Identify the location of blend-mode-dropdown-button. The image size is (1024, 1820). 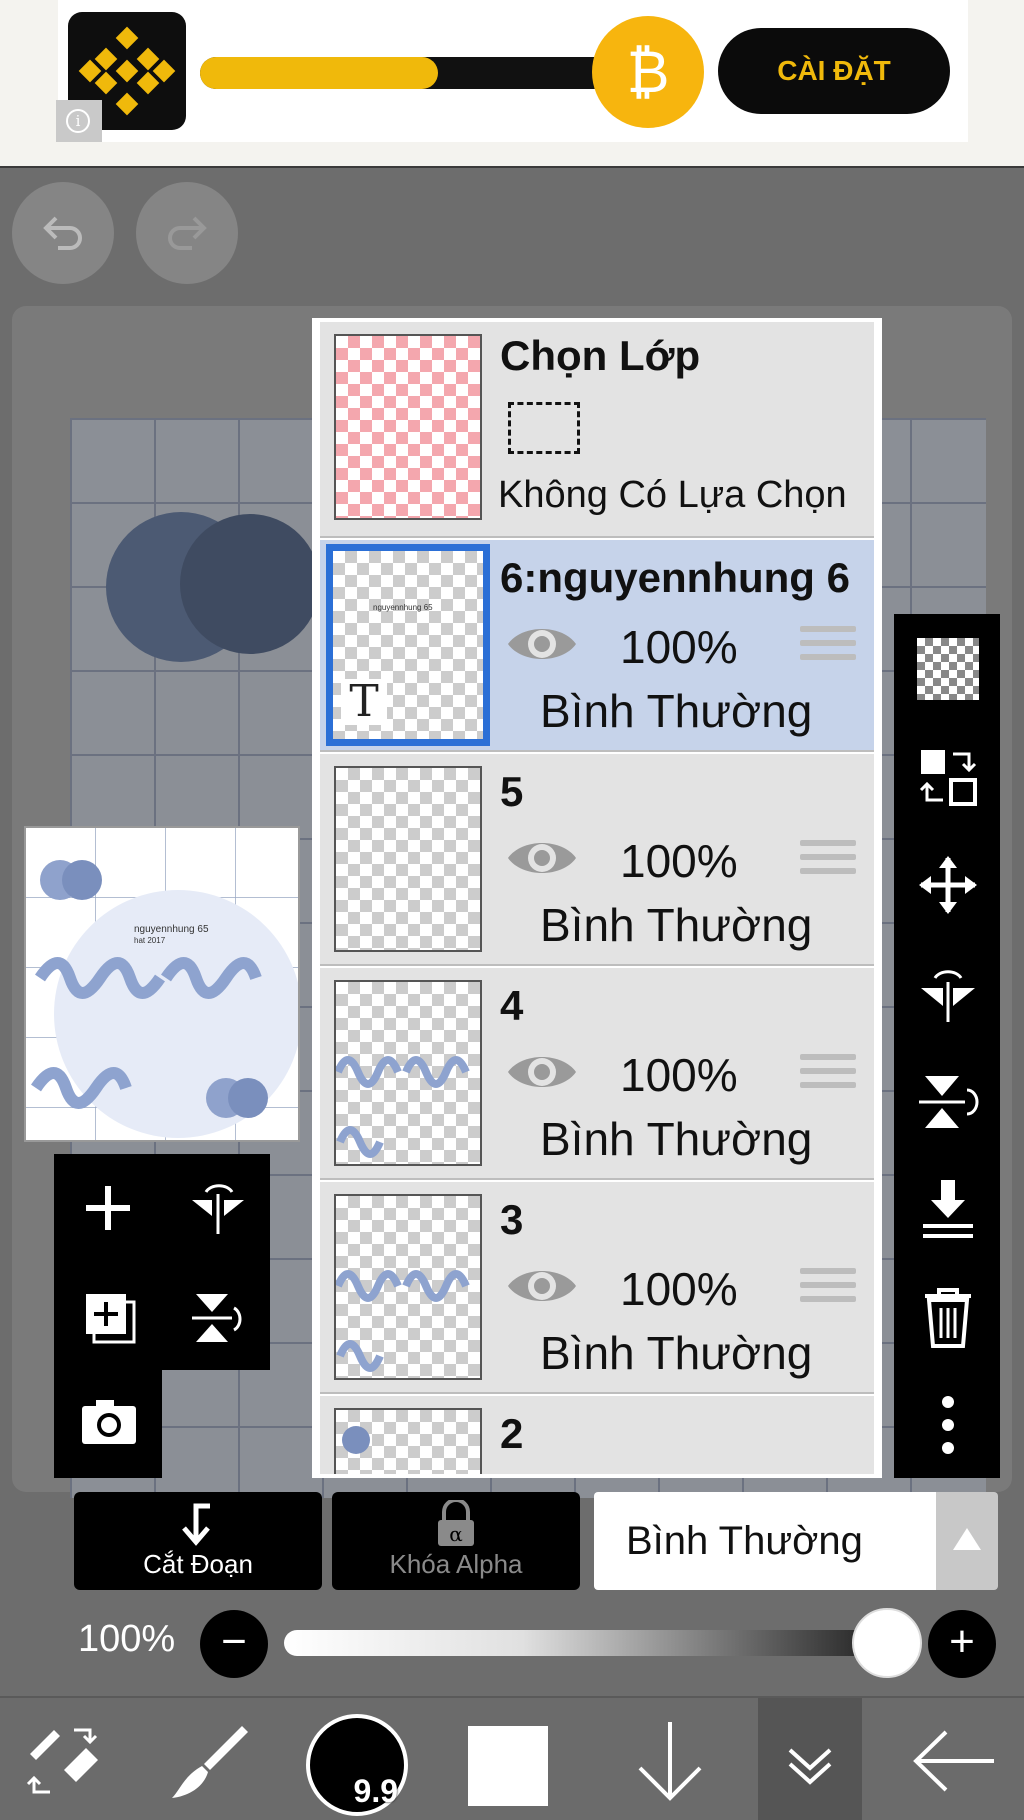
(967, 1541).